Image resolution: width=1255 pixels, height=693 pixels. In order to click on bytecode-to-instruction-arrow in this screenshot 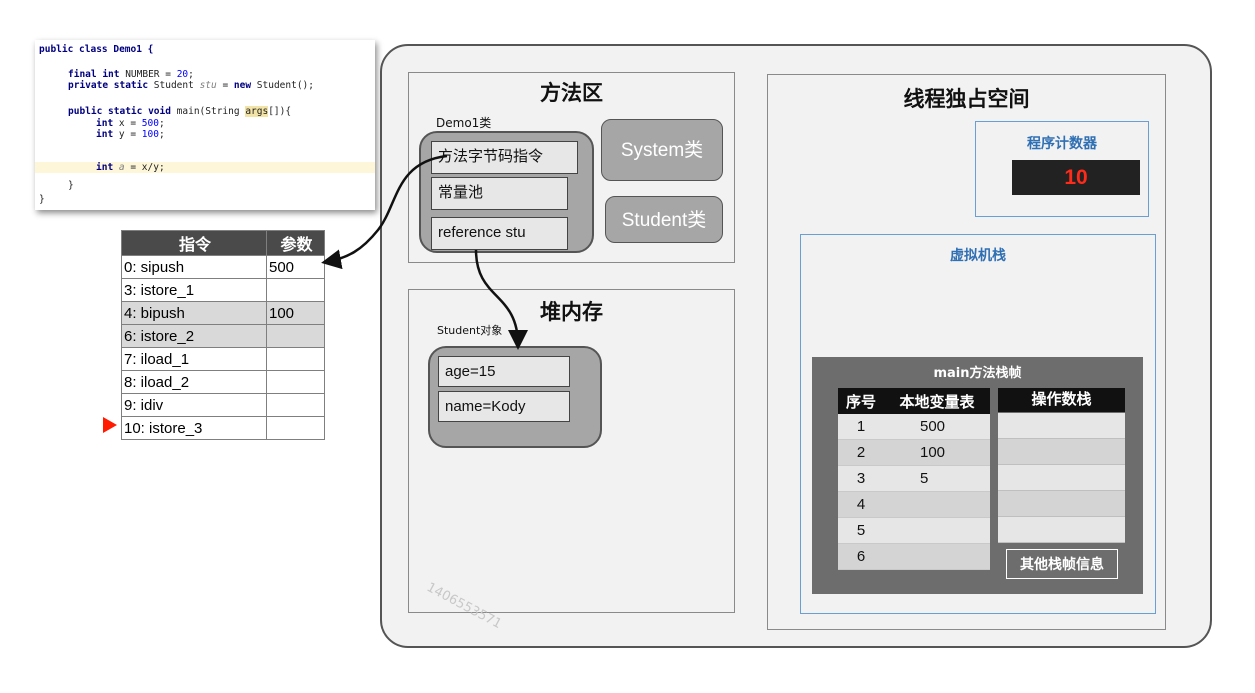, I will do `click(384, 212)`.